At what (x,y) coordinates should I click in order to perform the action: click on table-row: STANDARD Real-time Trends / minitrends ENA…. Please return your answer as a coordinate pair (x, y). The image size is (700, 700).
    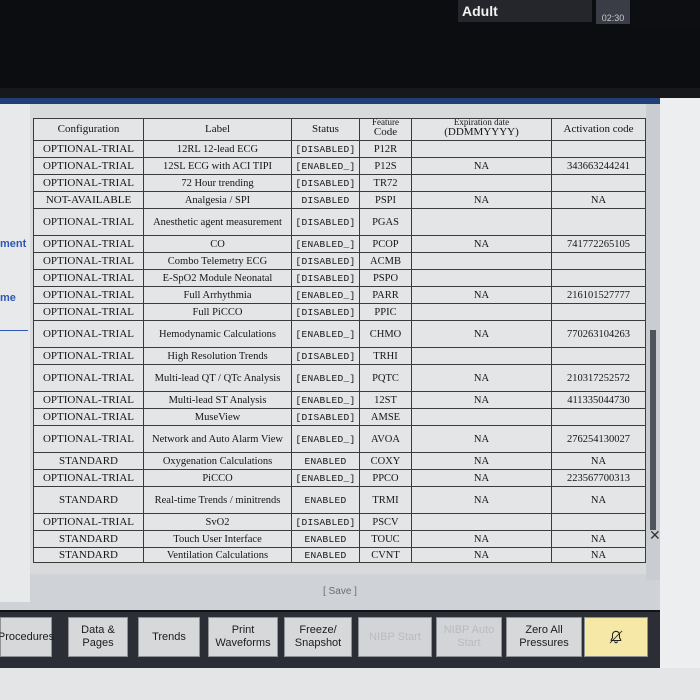
    Looking at the image, I should click on (339, 500).